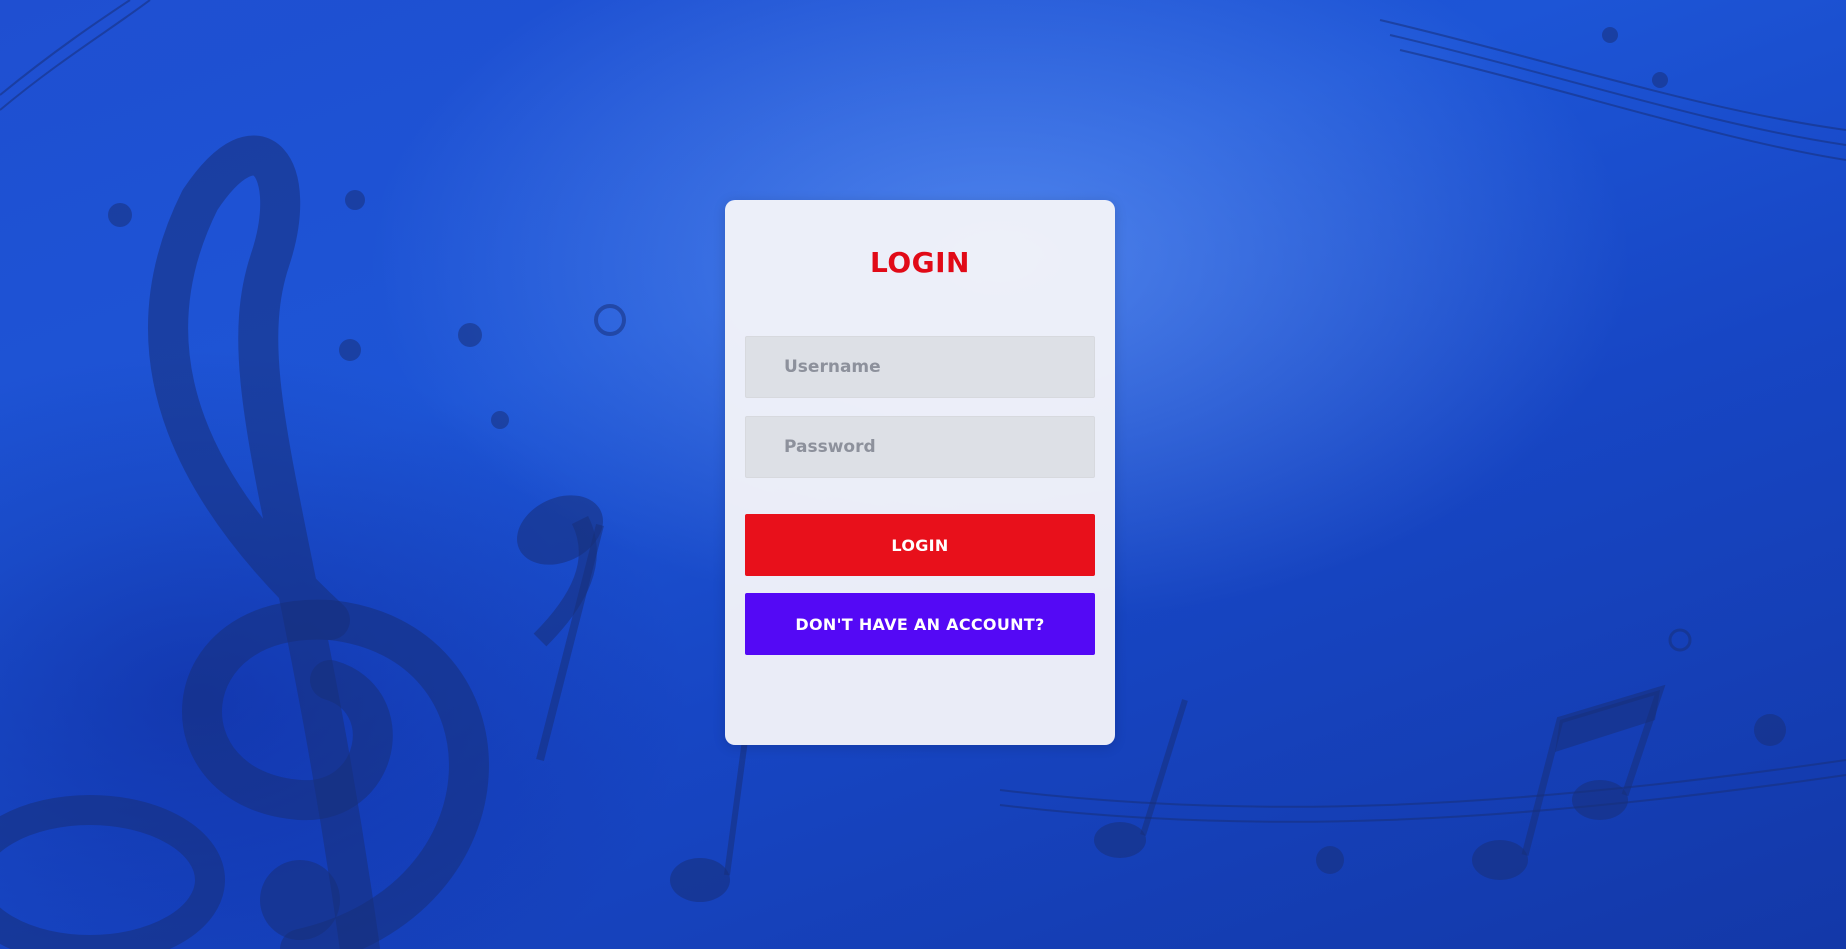 This screenshot has width=1846, height=949. I want to click on password-input, so click(920, 447).